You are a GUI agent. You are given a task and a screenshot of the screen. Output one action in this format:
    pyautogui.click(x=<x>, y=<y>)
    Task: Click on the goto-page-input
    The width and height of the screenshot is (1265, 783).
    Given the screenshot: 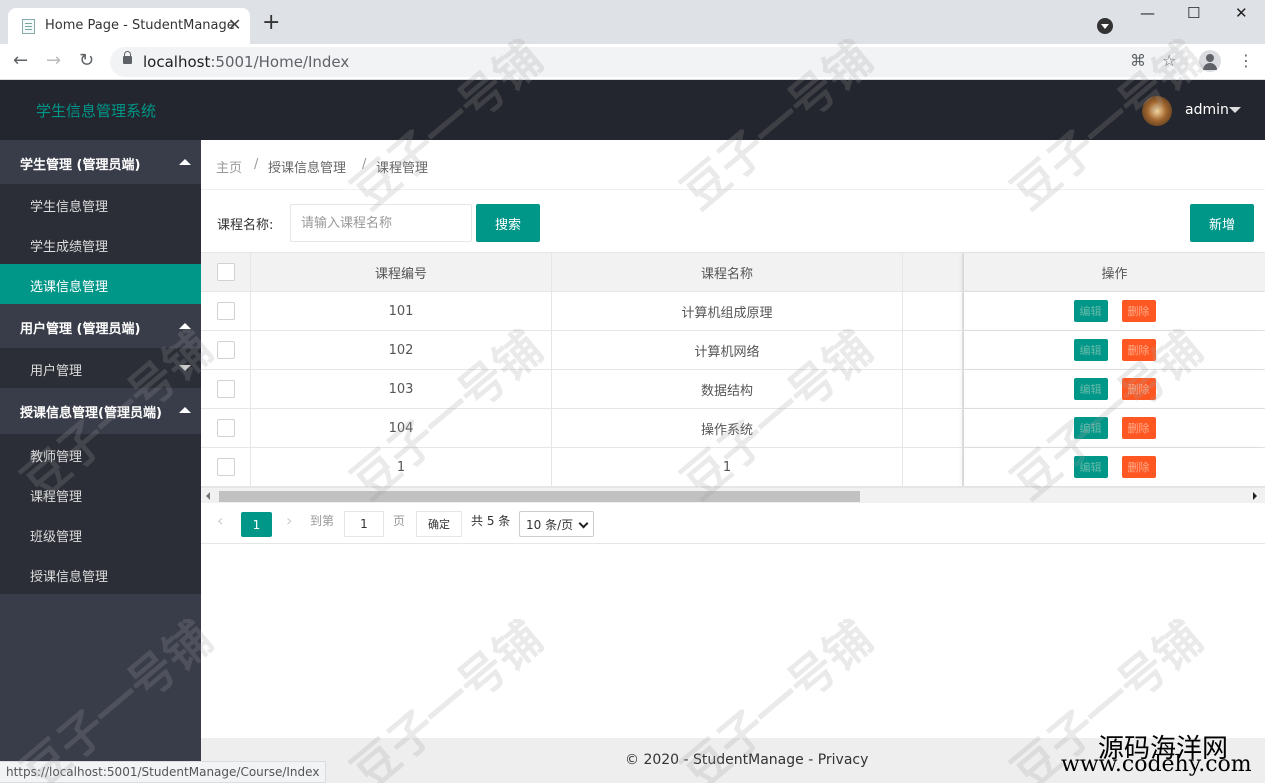 What is the action you would take?
    pyautogui.click(x=364, y=524)
    